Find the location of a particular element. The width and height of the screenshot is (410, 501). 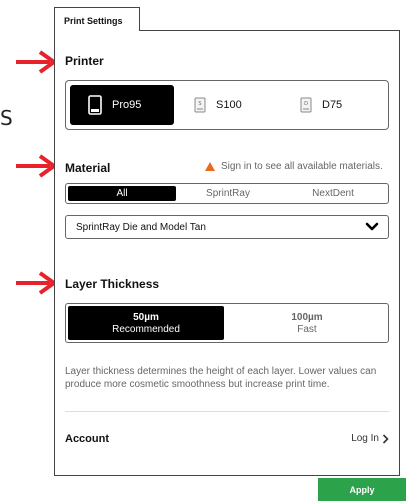

printer-option-d75: D D75 is located at coordinates (340, 105).